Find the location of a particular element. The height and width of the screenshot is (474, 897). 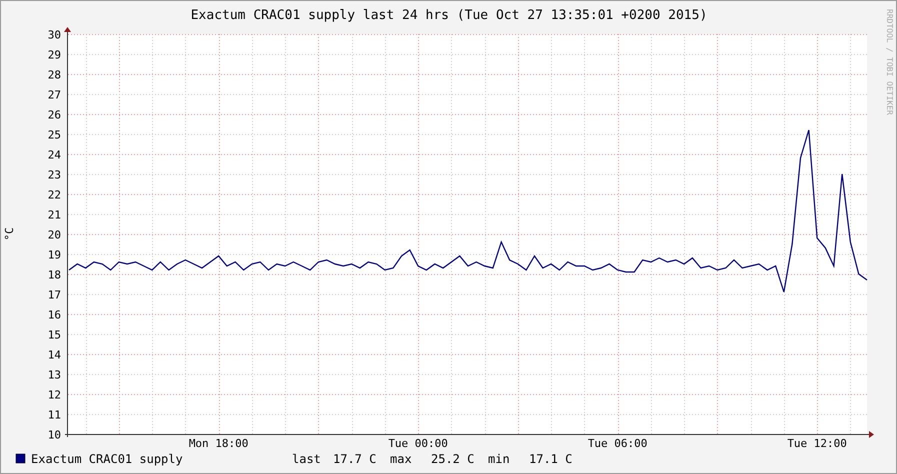

y-tick-label: 16 is located at coordinates (54, 315).